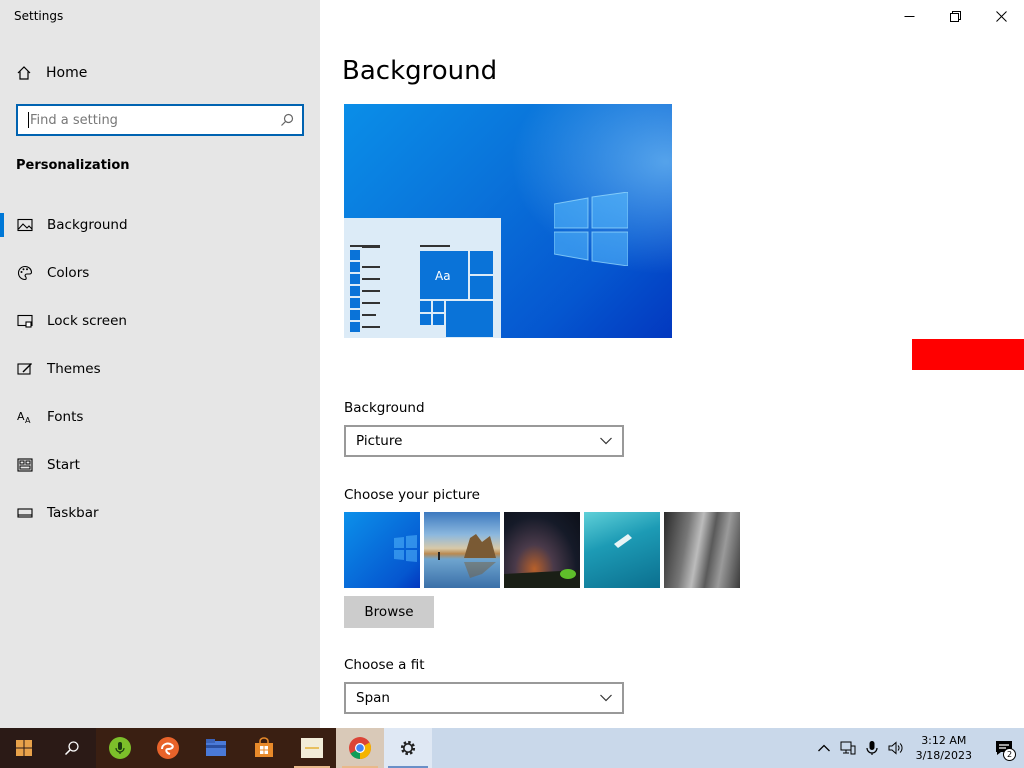  I want to click on taskbar-store, so click(264, 748).